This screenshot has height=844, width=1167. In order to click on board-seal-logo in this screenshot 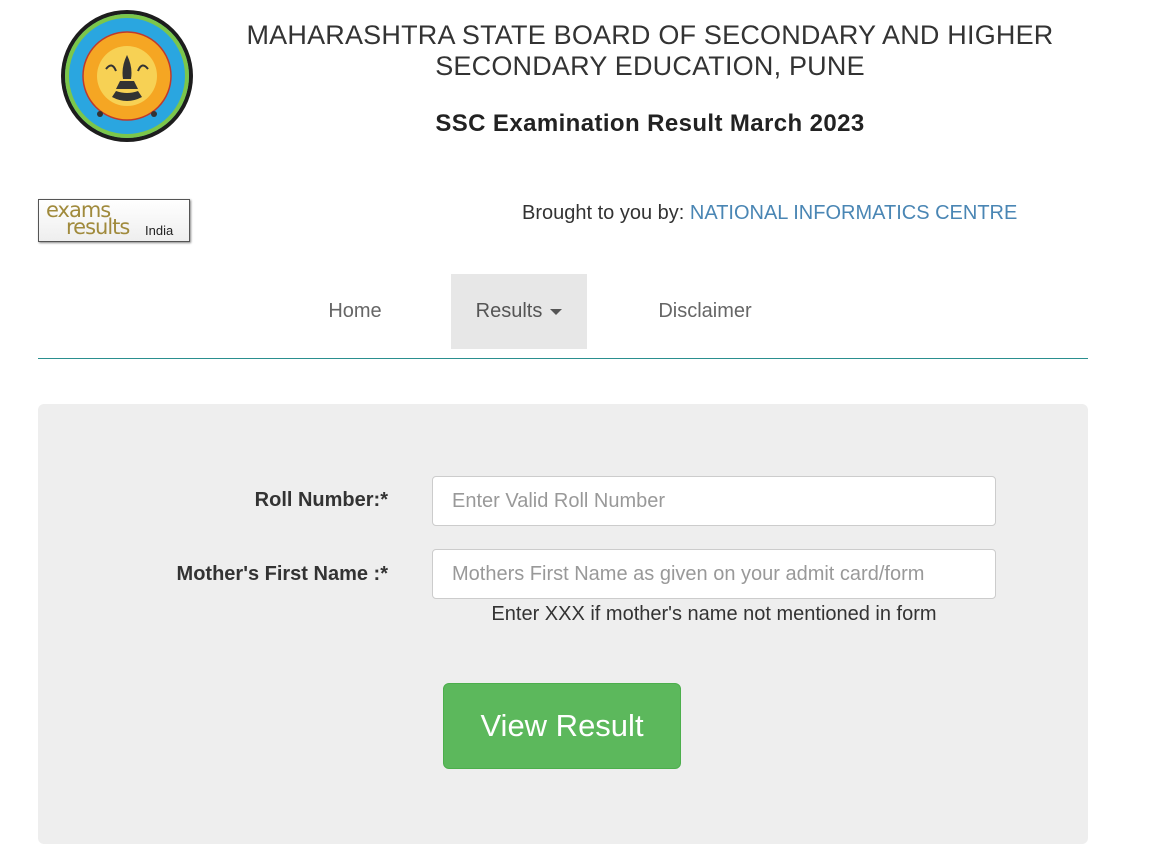, I will do `click(127, 76)`.